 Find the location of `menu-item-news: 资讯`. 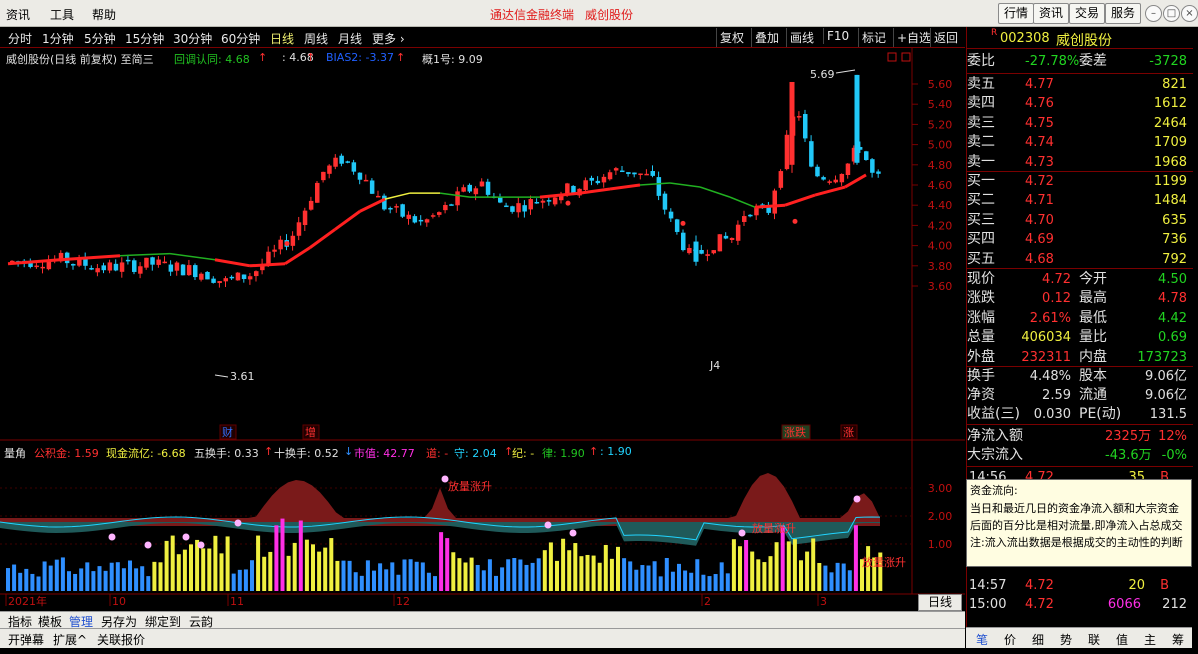

menu-item-news: 资讯 is located at coordinates (18, 14).